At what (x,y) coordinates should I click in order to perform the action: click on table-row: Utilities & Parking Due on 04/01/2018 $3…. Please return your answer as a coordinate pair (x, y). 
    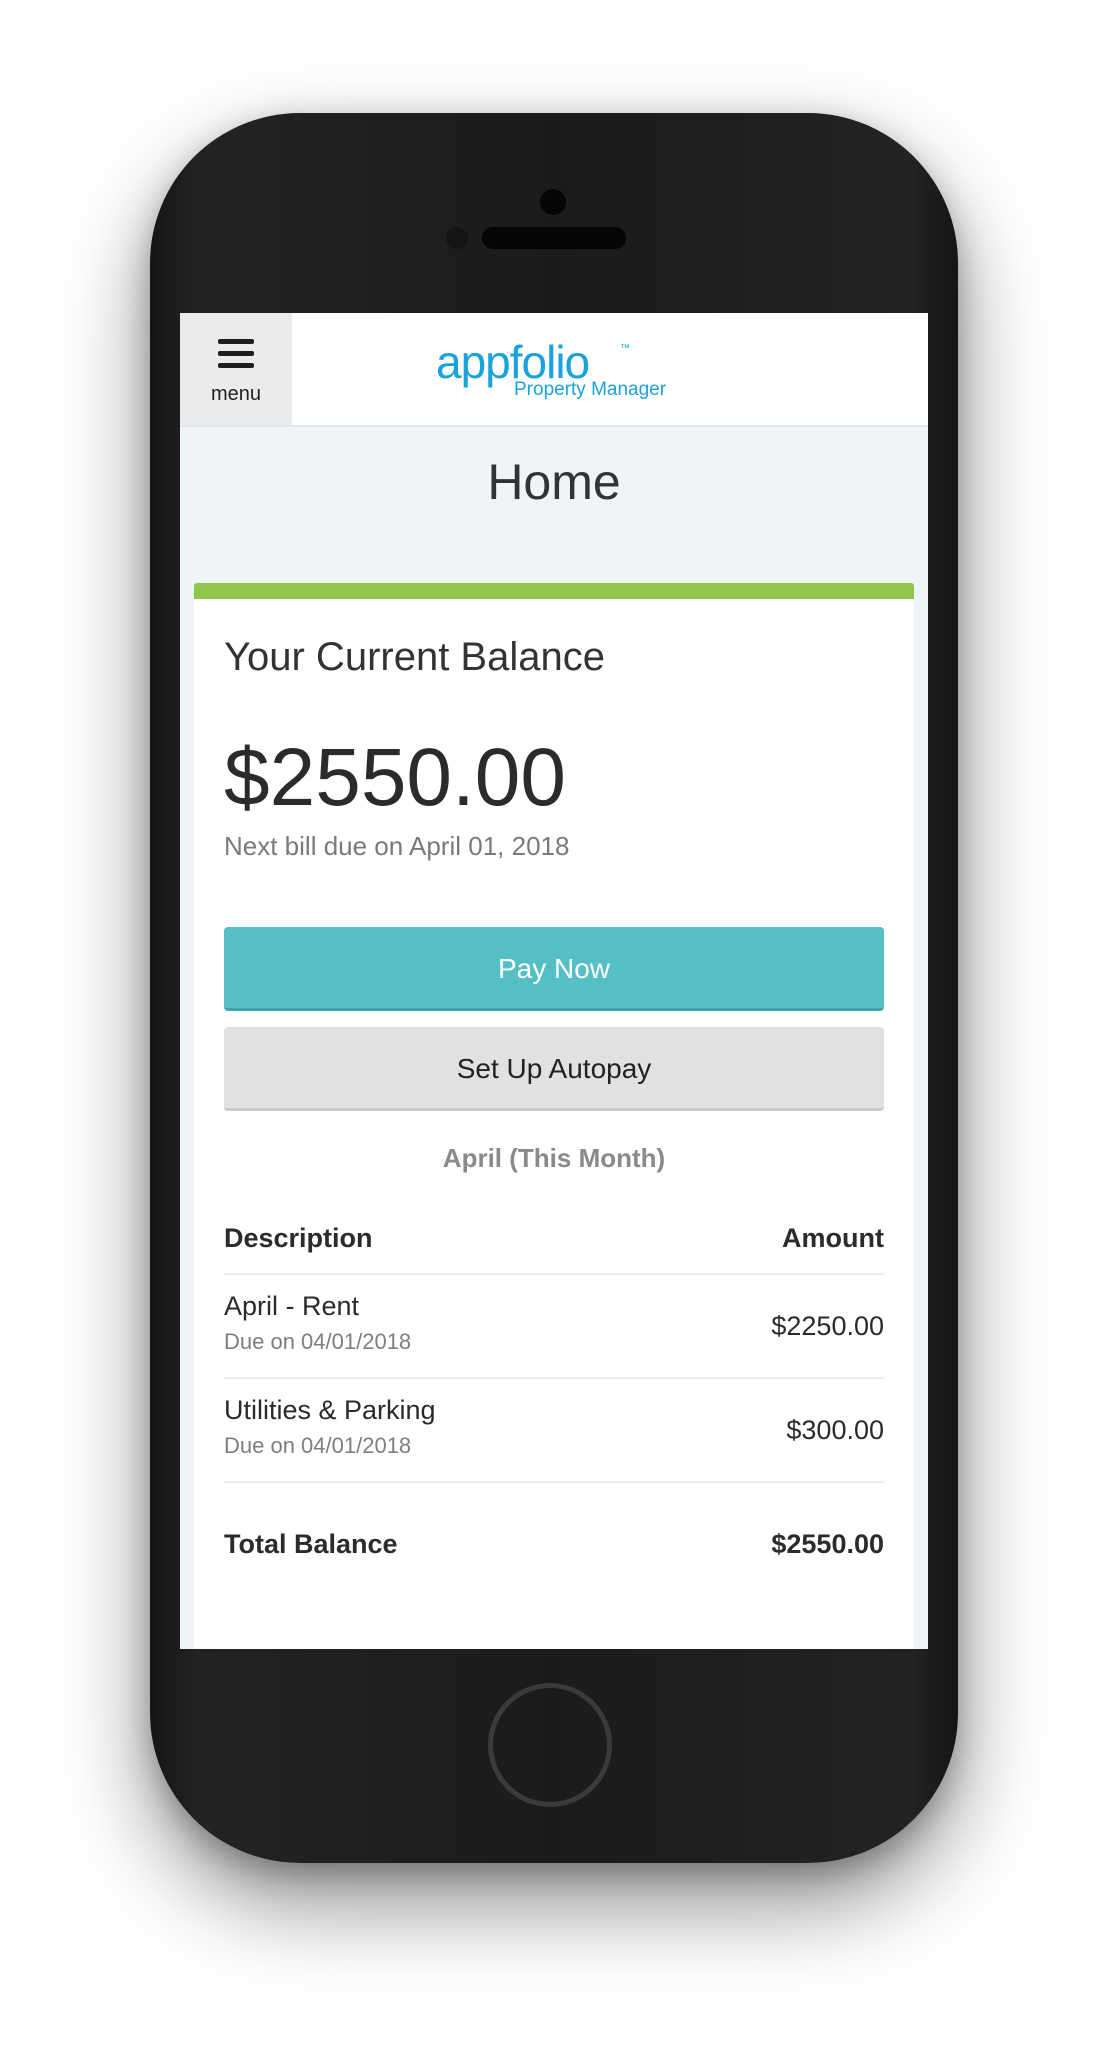
    Looking at the image, I should click on (554, 1431).